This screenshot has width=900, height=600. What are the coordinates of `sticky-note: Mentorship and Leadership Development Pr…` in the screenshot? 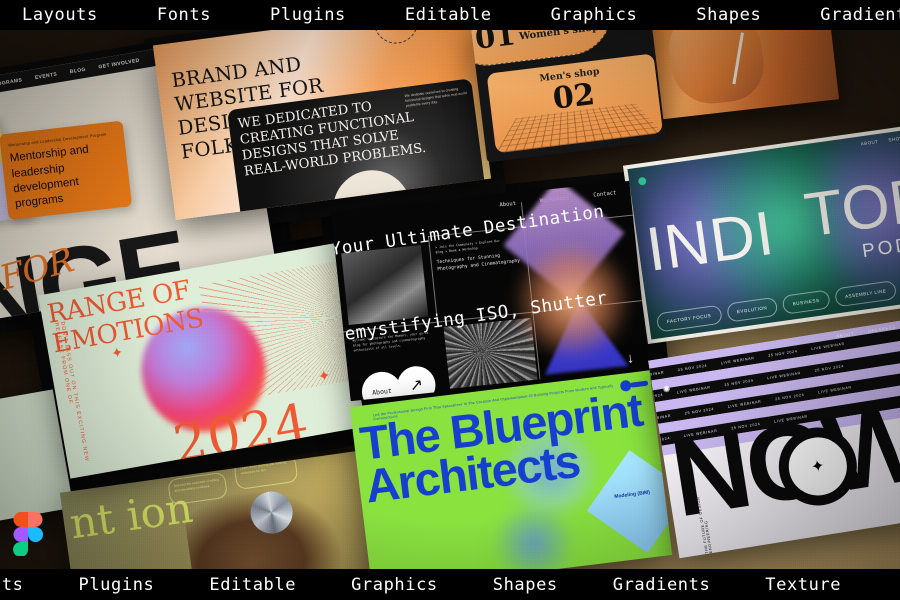 It's located at (66, 170).